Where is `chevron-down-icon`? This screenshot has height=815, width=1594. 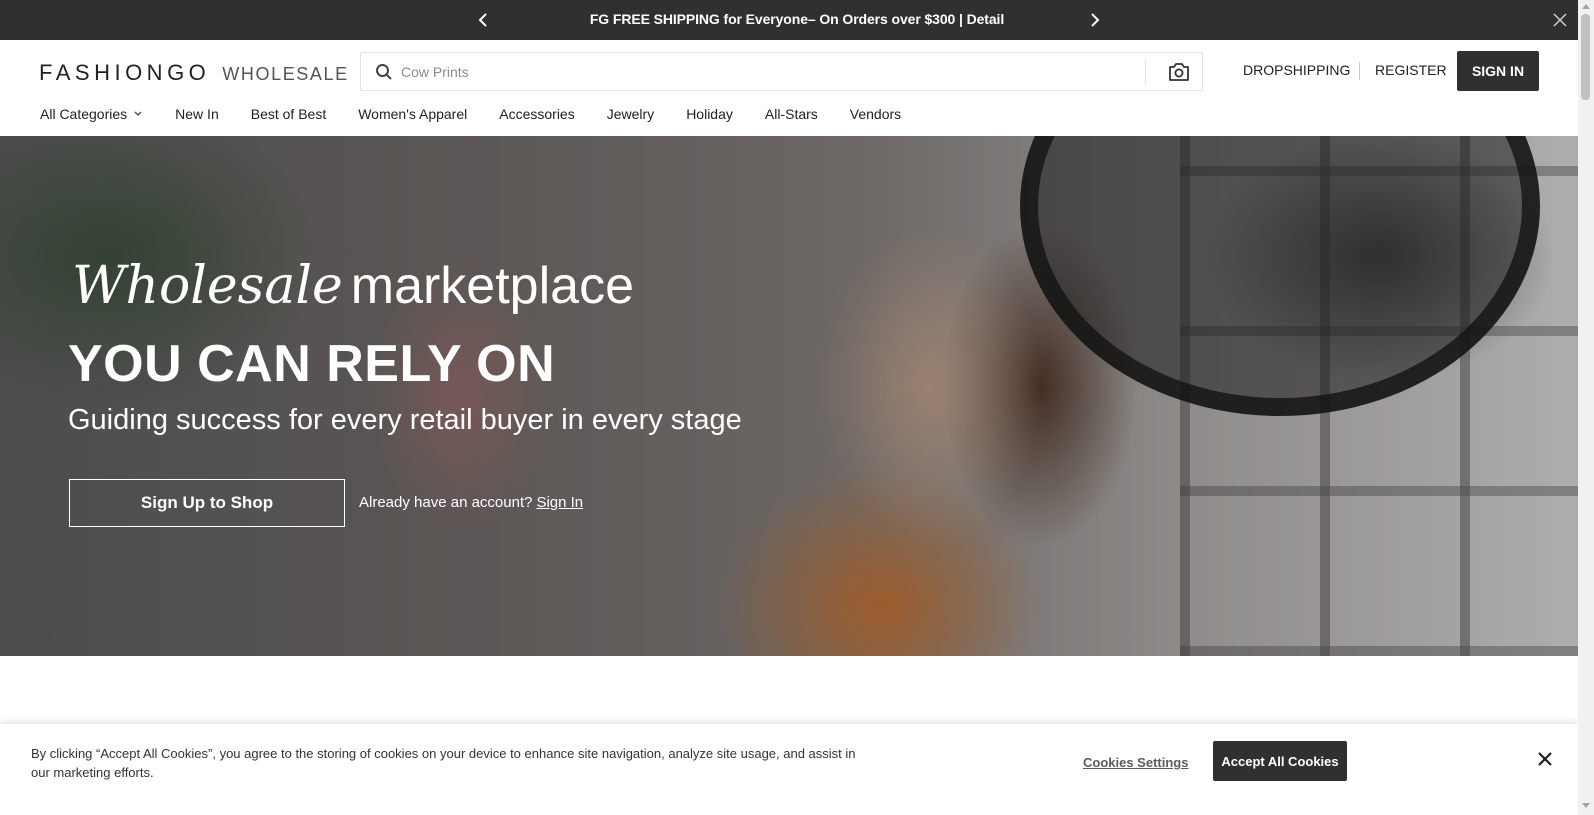
chevron-down-icon is located at coordinates (138, 113).